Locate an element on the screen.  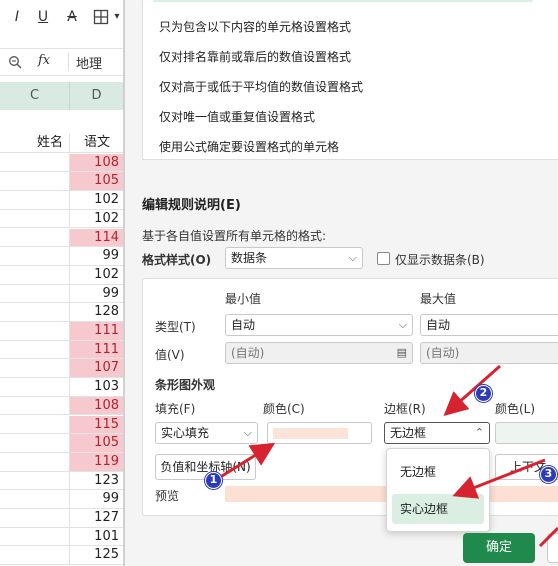
chevron-down-icon: ⌵ is located at coordinates (402, 324).